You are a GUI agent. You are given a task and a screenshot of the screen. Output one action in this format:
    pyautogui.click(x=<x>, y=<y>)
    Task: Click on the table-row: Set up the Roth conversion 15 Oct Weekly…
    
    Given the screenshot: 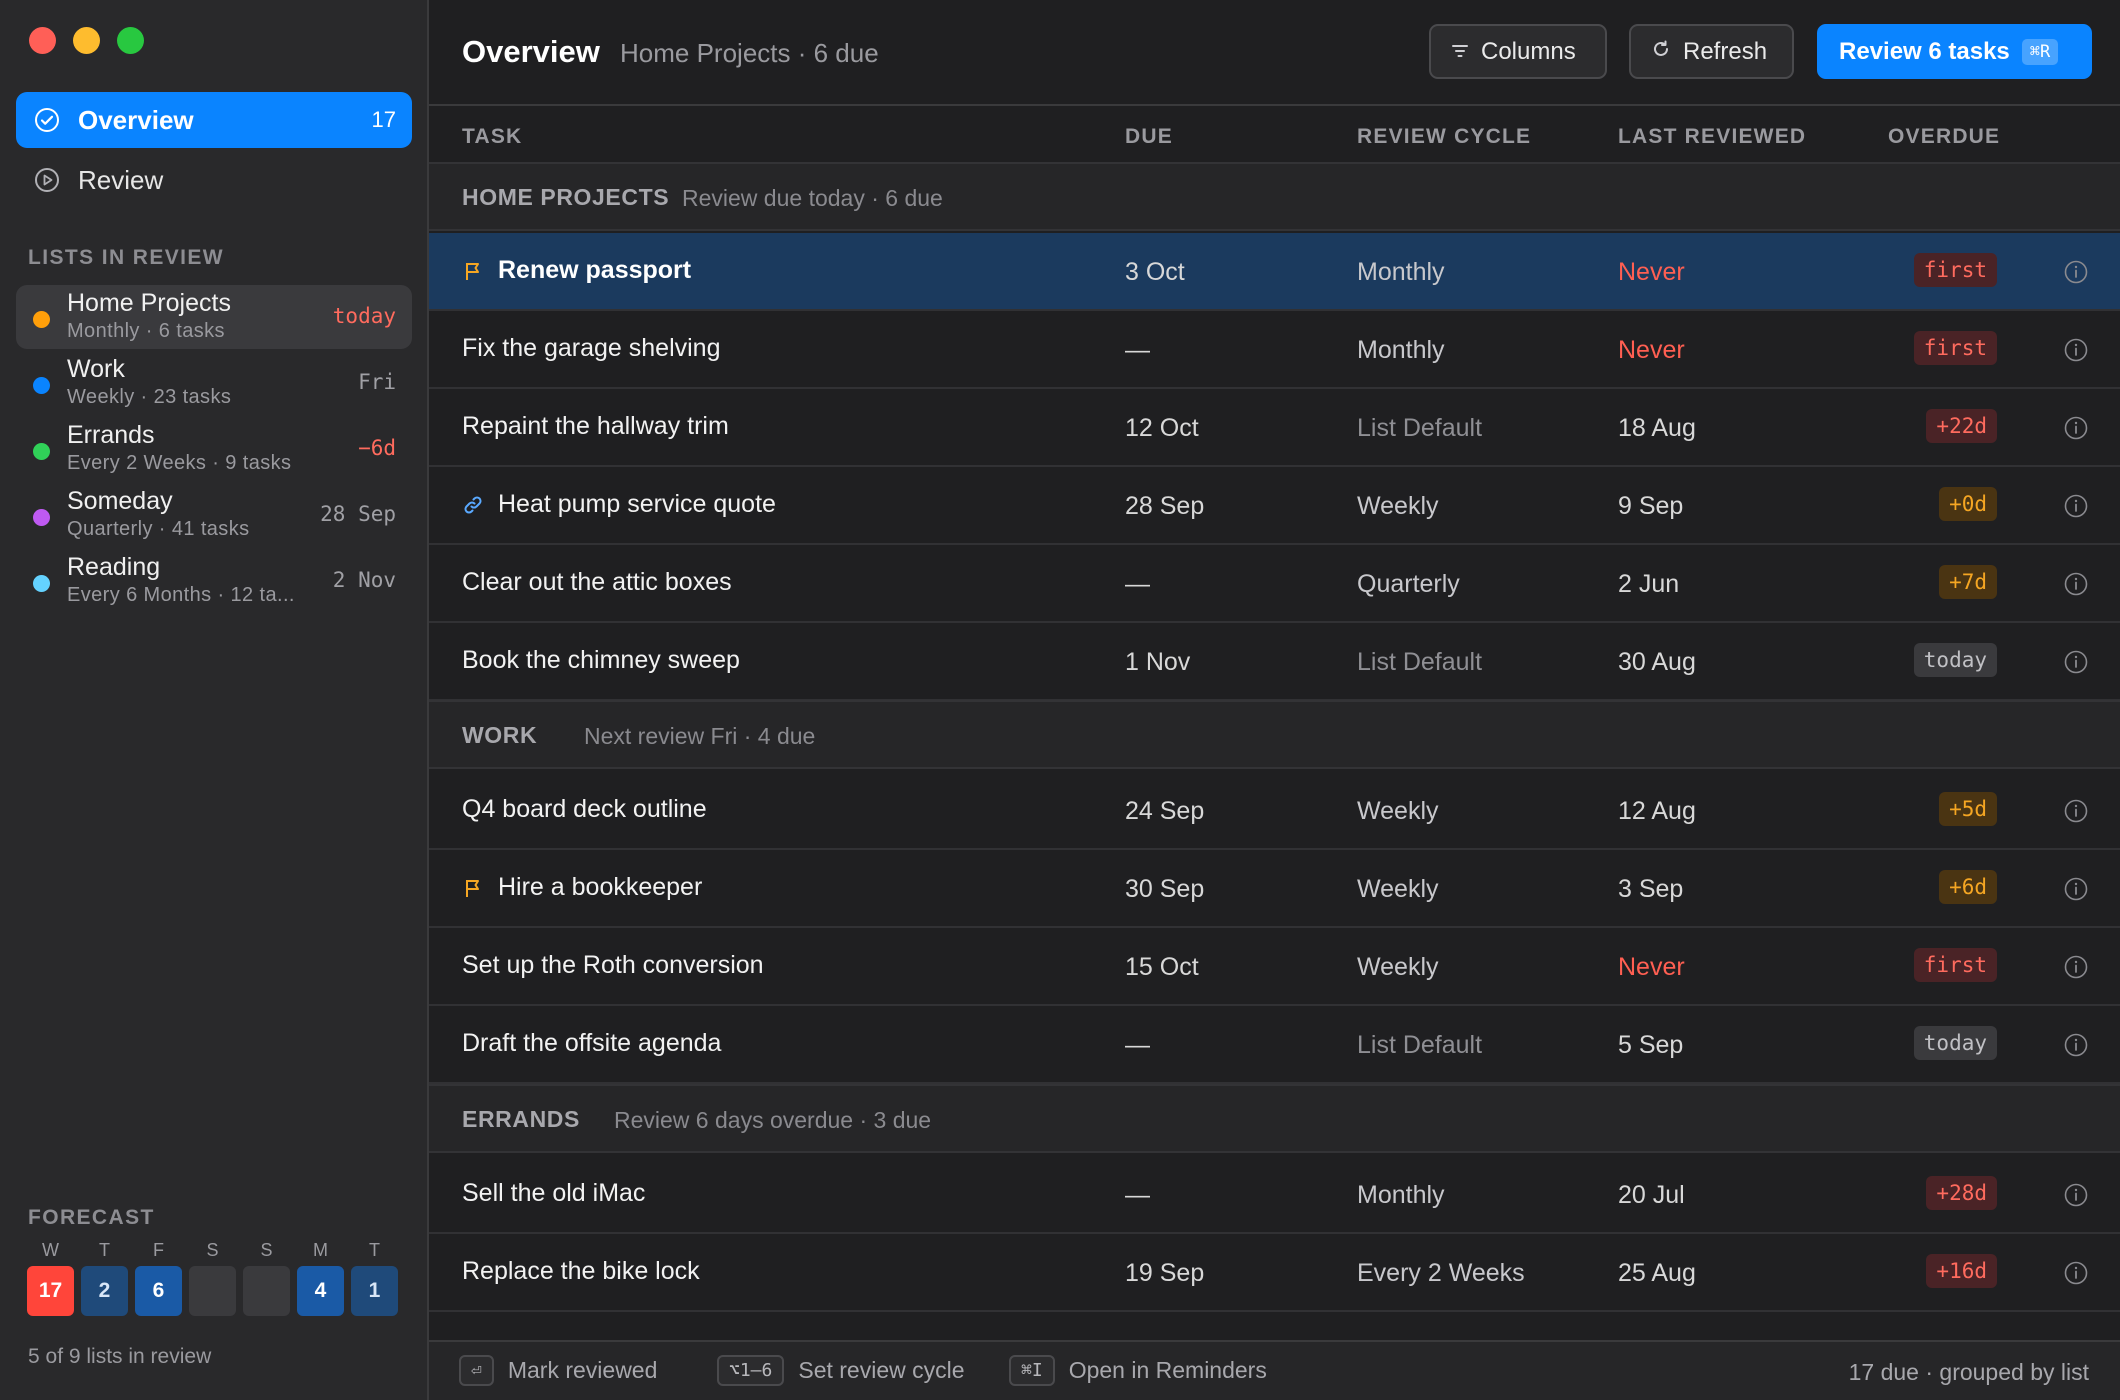 What is the action you would take?
    pyautogui.click(x=1274, y=967)
    